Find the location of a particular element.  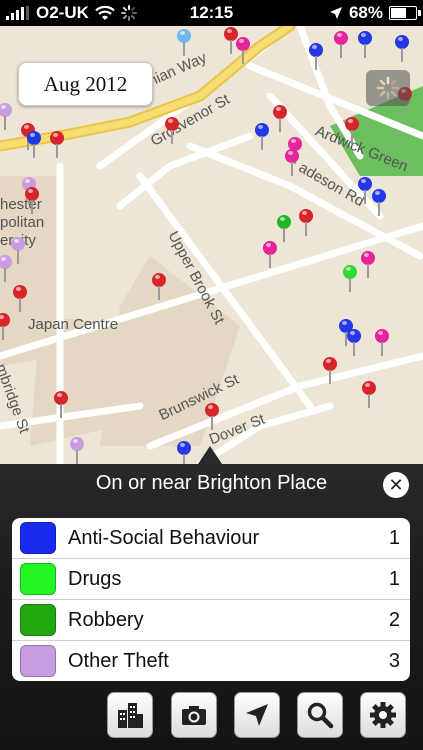

close-button: ✕ is located at coordinates (396, 485).